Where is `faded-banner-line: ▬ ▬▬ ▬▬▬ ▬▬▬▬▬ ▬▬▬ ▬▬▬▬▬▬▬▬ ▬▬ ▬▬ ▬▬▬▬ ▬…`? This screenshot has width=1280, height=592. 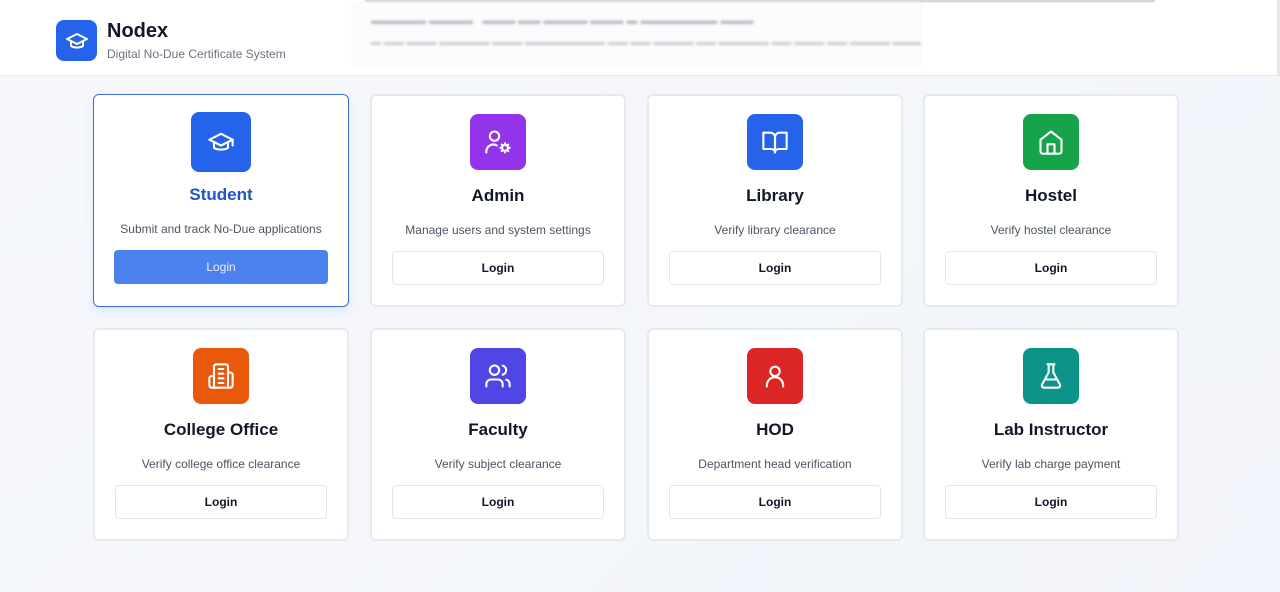 faded-banner-line: ▬ ▬▬ ▬▬▬ ▬▬▬▬▬ ▬▬▬ ▬▬▬▬▬▬▬▬ ▬▬ ▬▬ ▬▬▬▬ ▬… is located at coordinates (646, 42).